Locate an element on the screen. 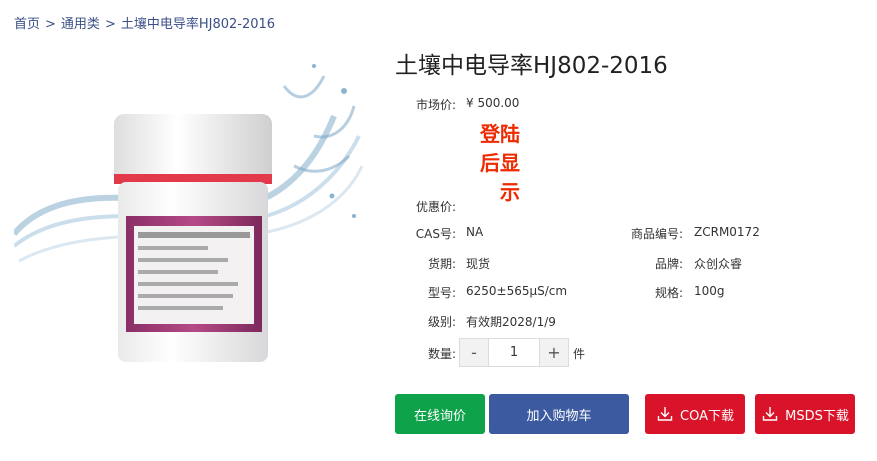 The width and height of the screenshot is (877, 461). model-value: 6250±565μS/cm is located at coordinates (517, 291).